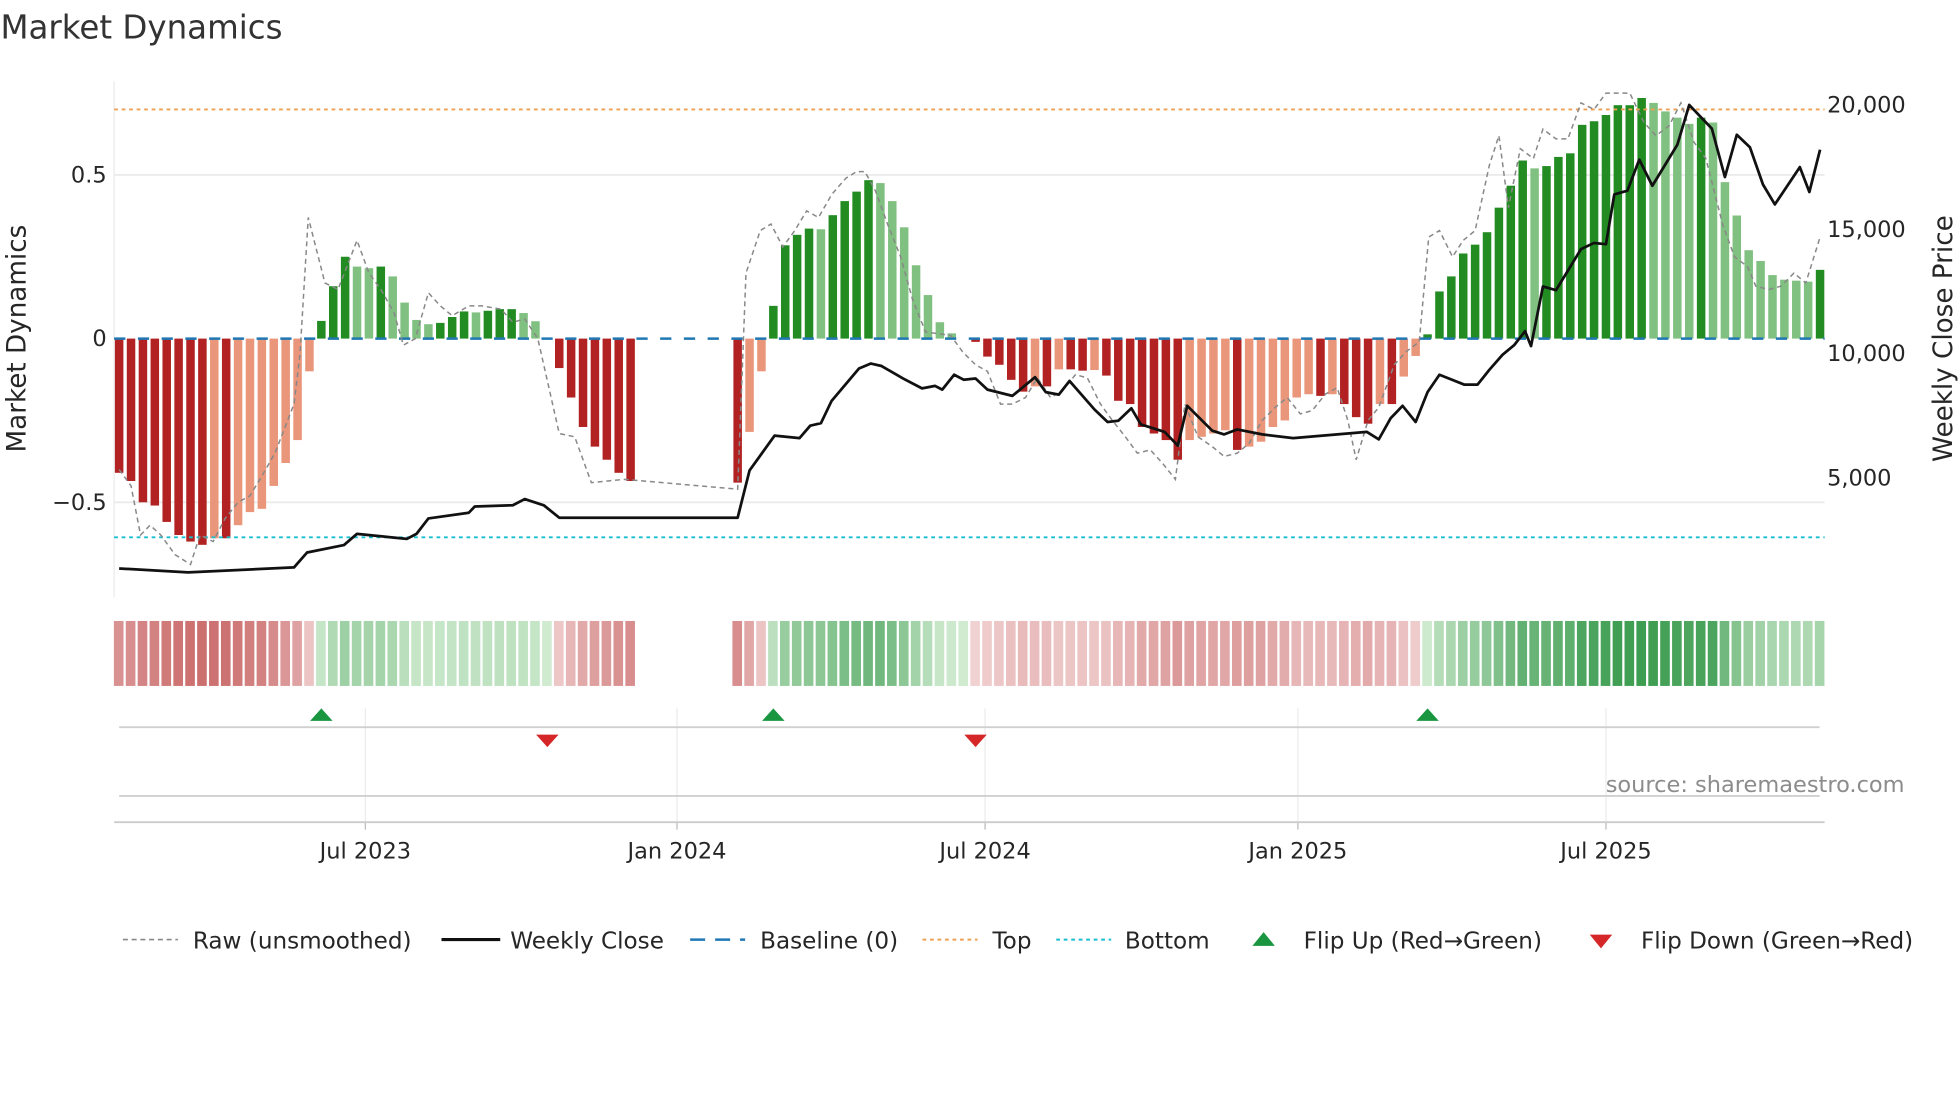 Image resolution: width=1960 pixels, height=1102 pixels. Describe the element at coordinates (1011, 941) in the screenshot. I see `legend-top-label: Top` at that location.